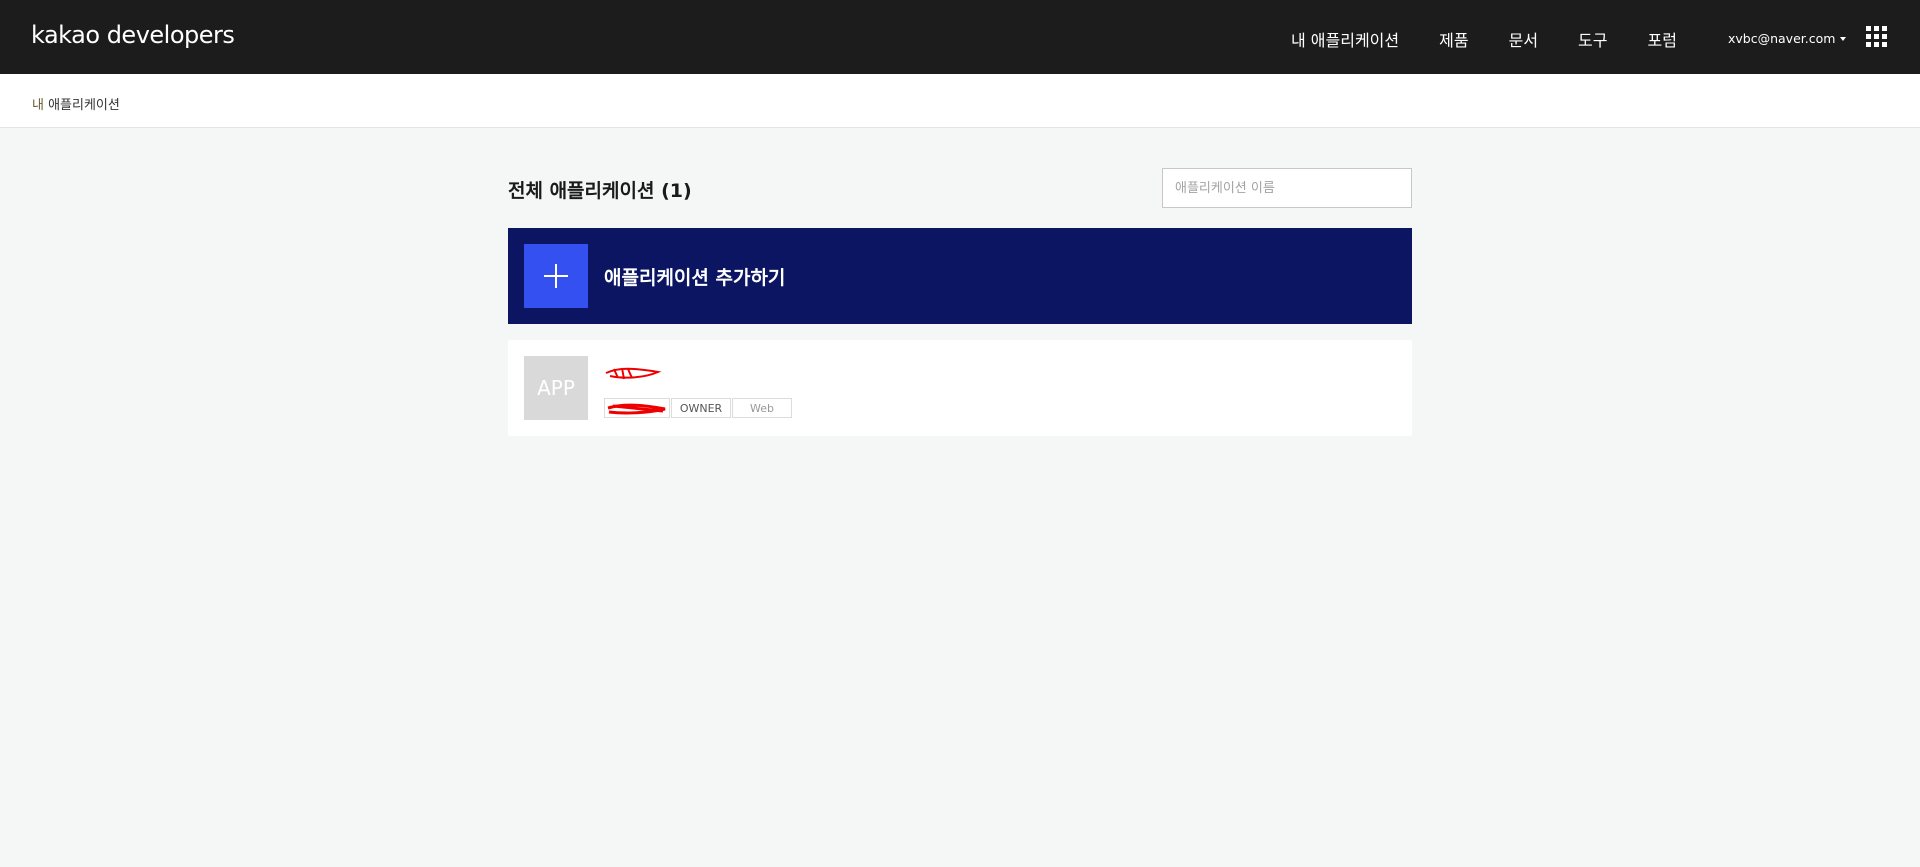  What do you see at coordinates (1345, 39) in the screenshot?
I see `nav-my-applications: 내 애플리케이션` at bounding box center [1345, 39].